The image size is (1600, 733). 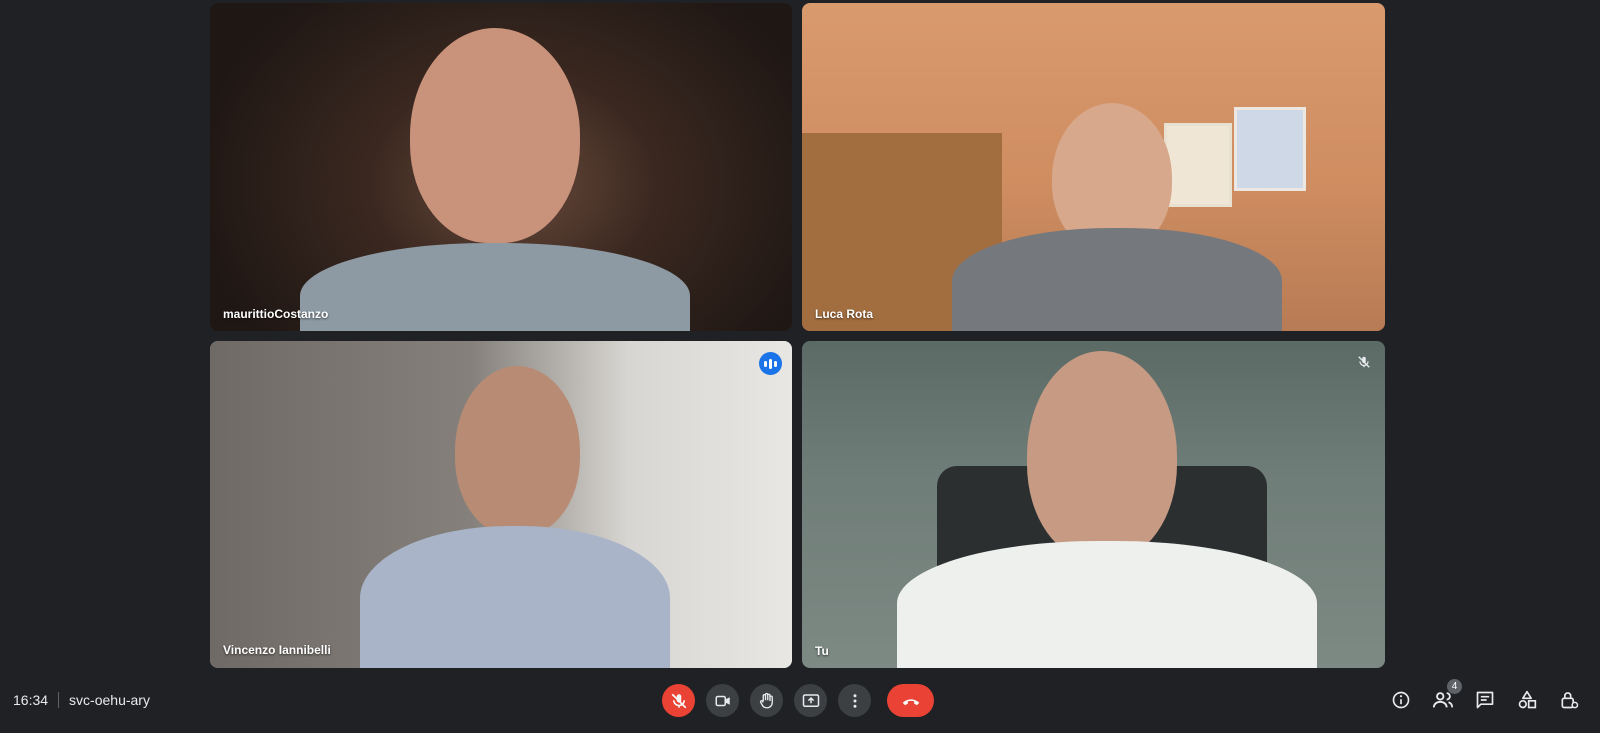 I want to click on meeting-details: 16:34 svc-oehu-ary, so click(x=81, y=700).